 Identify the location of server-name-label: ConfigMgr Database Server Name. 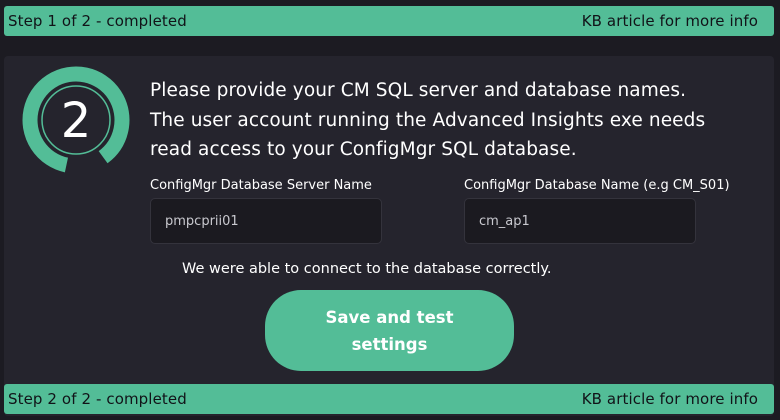
(261, 185).